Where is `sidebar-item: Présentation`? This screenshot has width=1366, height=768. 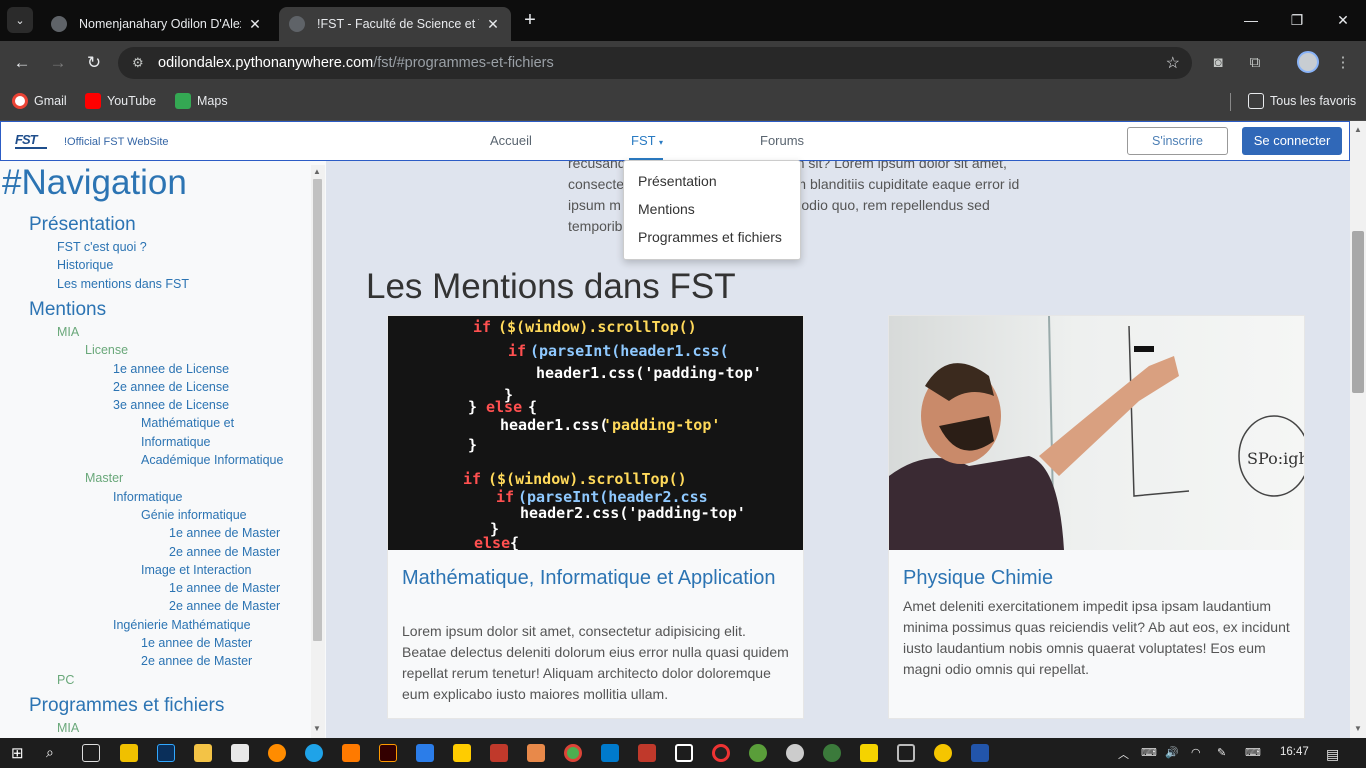 sidebar-item: Présentation is located at coordinates (82, 225).